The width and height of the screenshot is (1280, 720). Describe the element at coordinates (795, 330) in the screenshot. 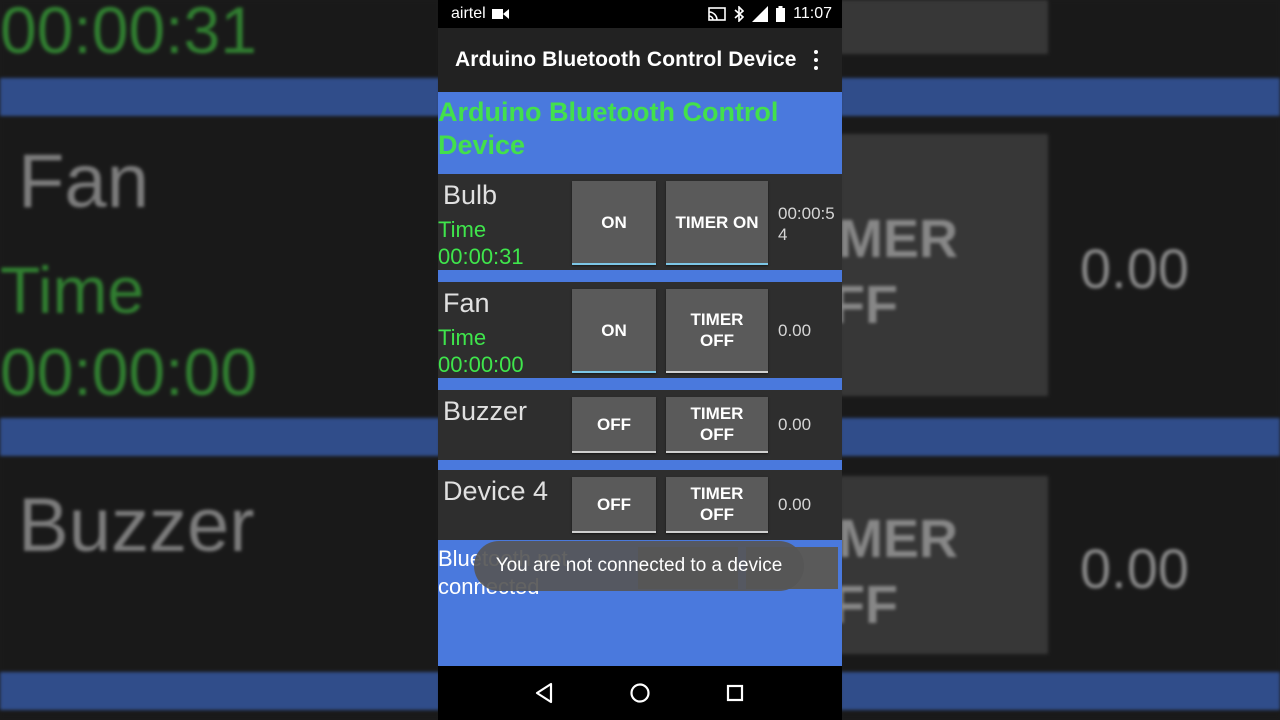

I see `fan-timer-value: 0.00` at that location.